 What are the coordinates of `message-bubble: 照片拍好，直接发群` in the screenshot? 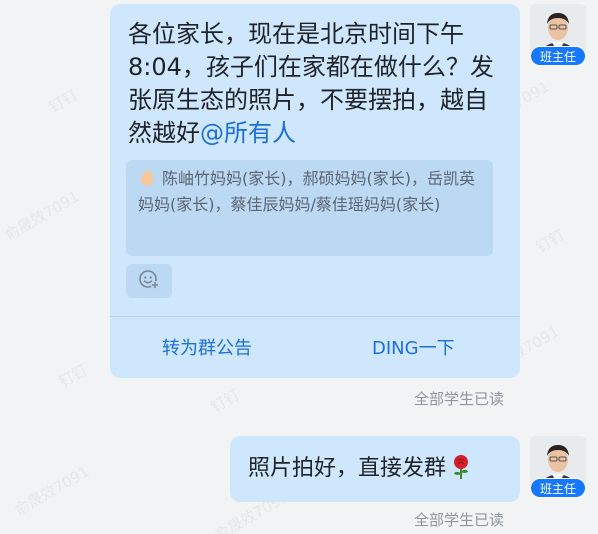 It's located at (375, 469).